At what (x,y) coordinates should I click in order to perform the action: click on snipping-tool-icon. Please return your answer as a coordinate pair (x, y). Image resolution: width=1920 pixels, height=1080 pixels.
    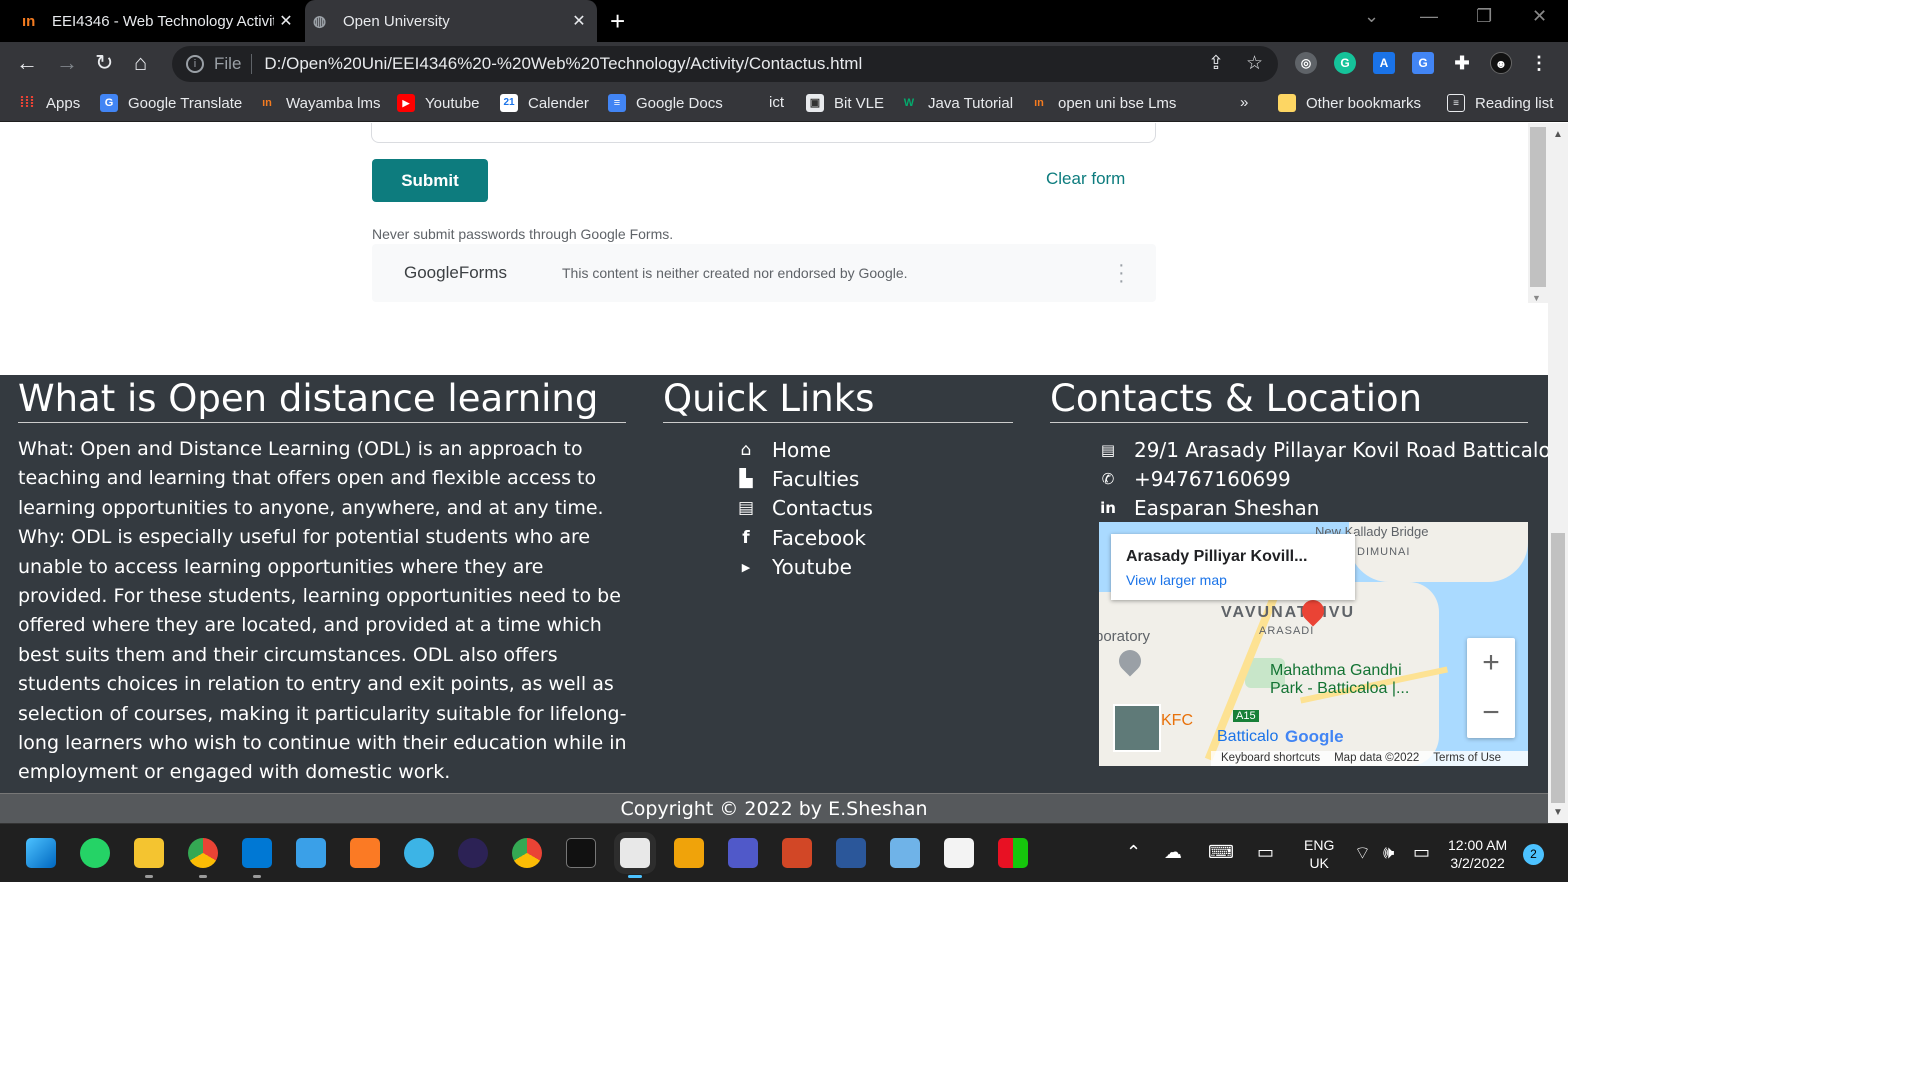
    Looking at the image, I should click on (635, 853).